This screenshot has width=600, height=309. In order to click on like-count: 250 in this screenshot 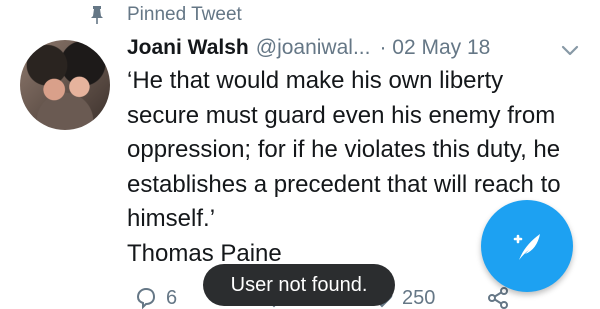, I will do `click(419, 298)`.